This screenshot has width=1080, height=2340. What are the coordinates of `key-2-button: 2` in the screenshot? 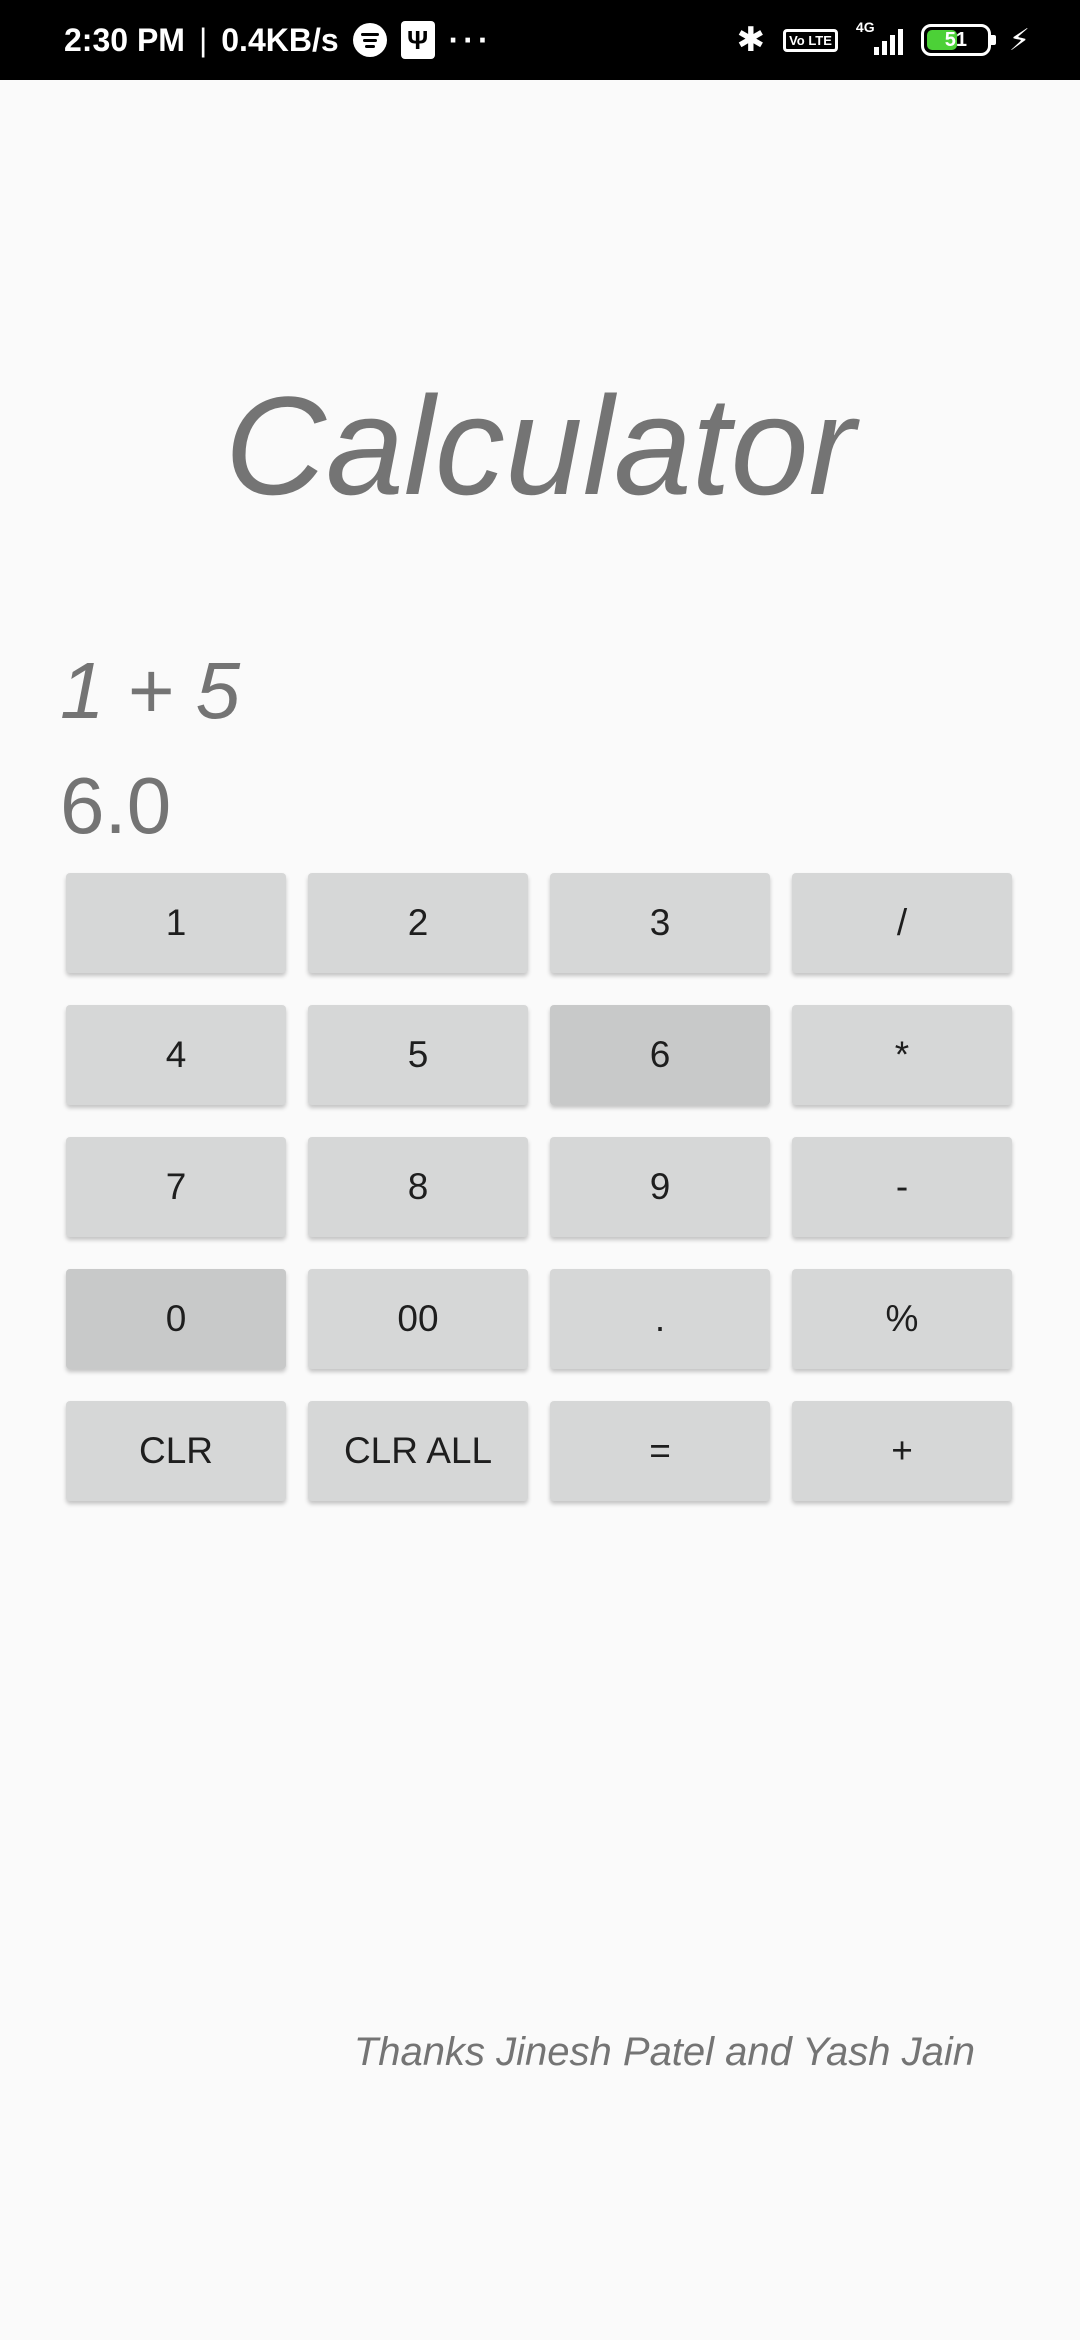 It's located at (418, 923).